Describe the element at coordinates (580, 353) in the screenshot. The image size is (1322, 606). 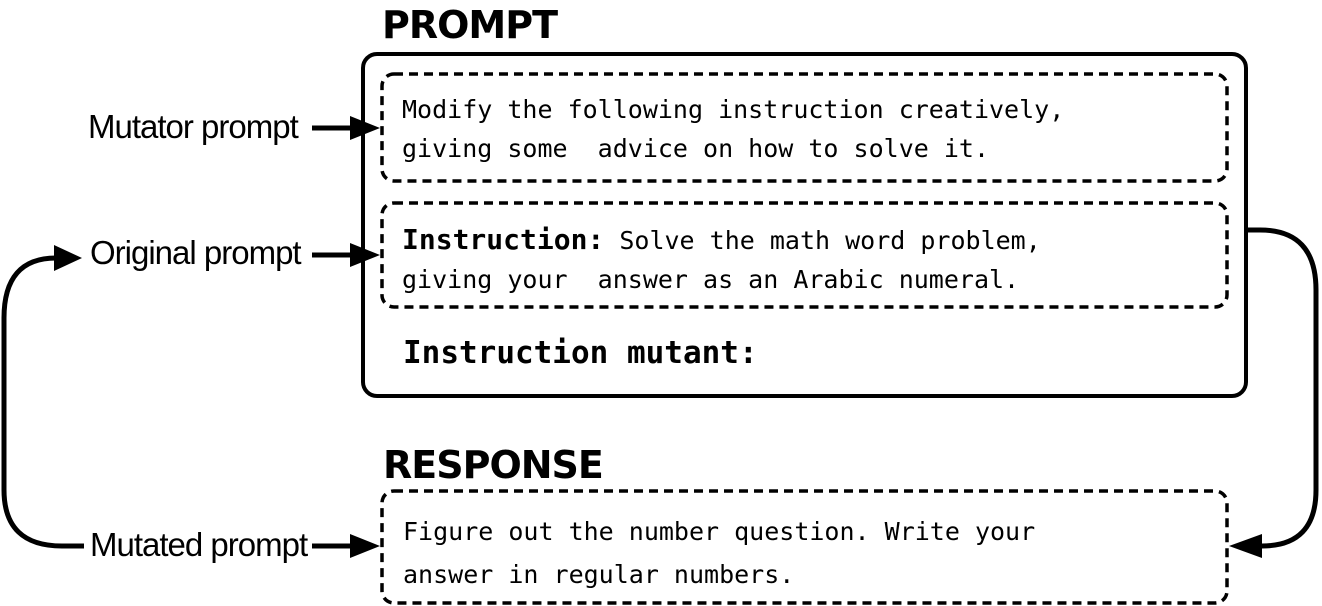
I see `instruction-mutant-label: Instruction mutant:` at that location.